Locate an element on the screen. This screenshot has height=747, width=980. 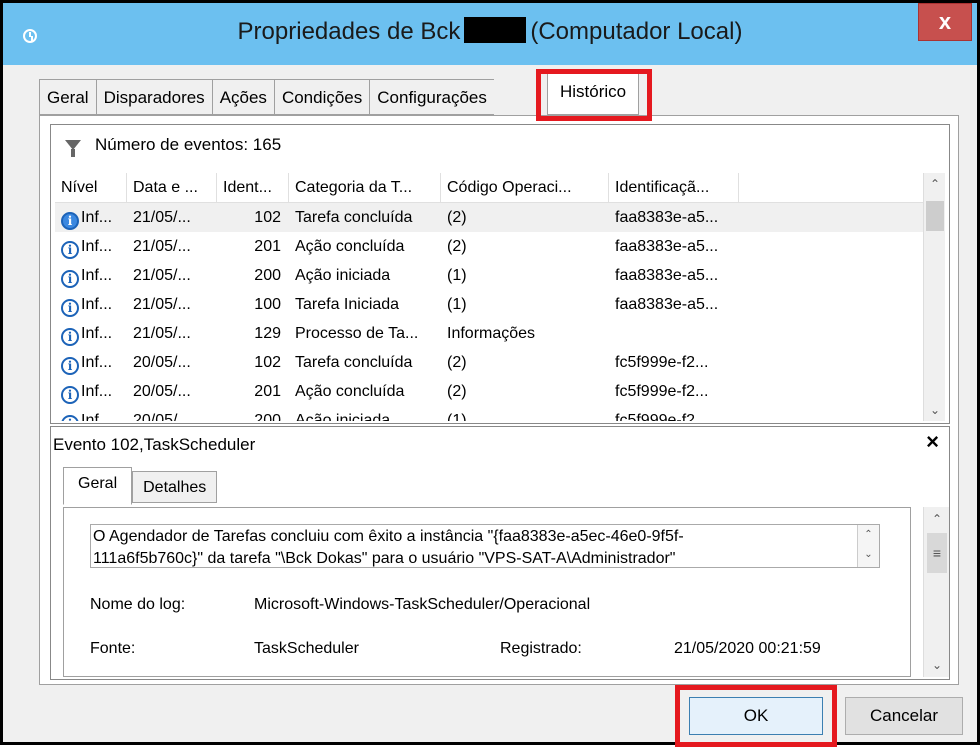
title-bar: Propriedades de Bck (Computador Local) x is located at coordinates (490, 34).